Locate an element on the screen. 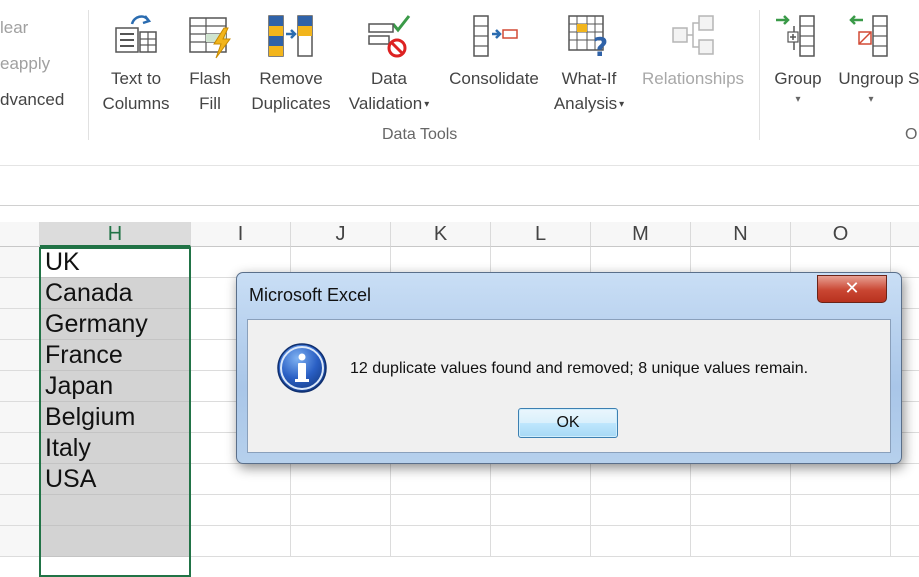  cell-h: UK is located at coordinates (115, 262).